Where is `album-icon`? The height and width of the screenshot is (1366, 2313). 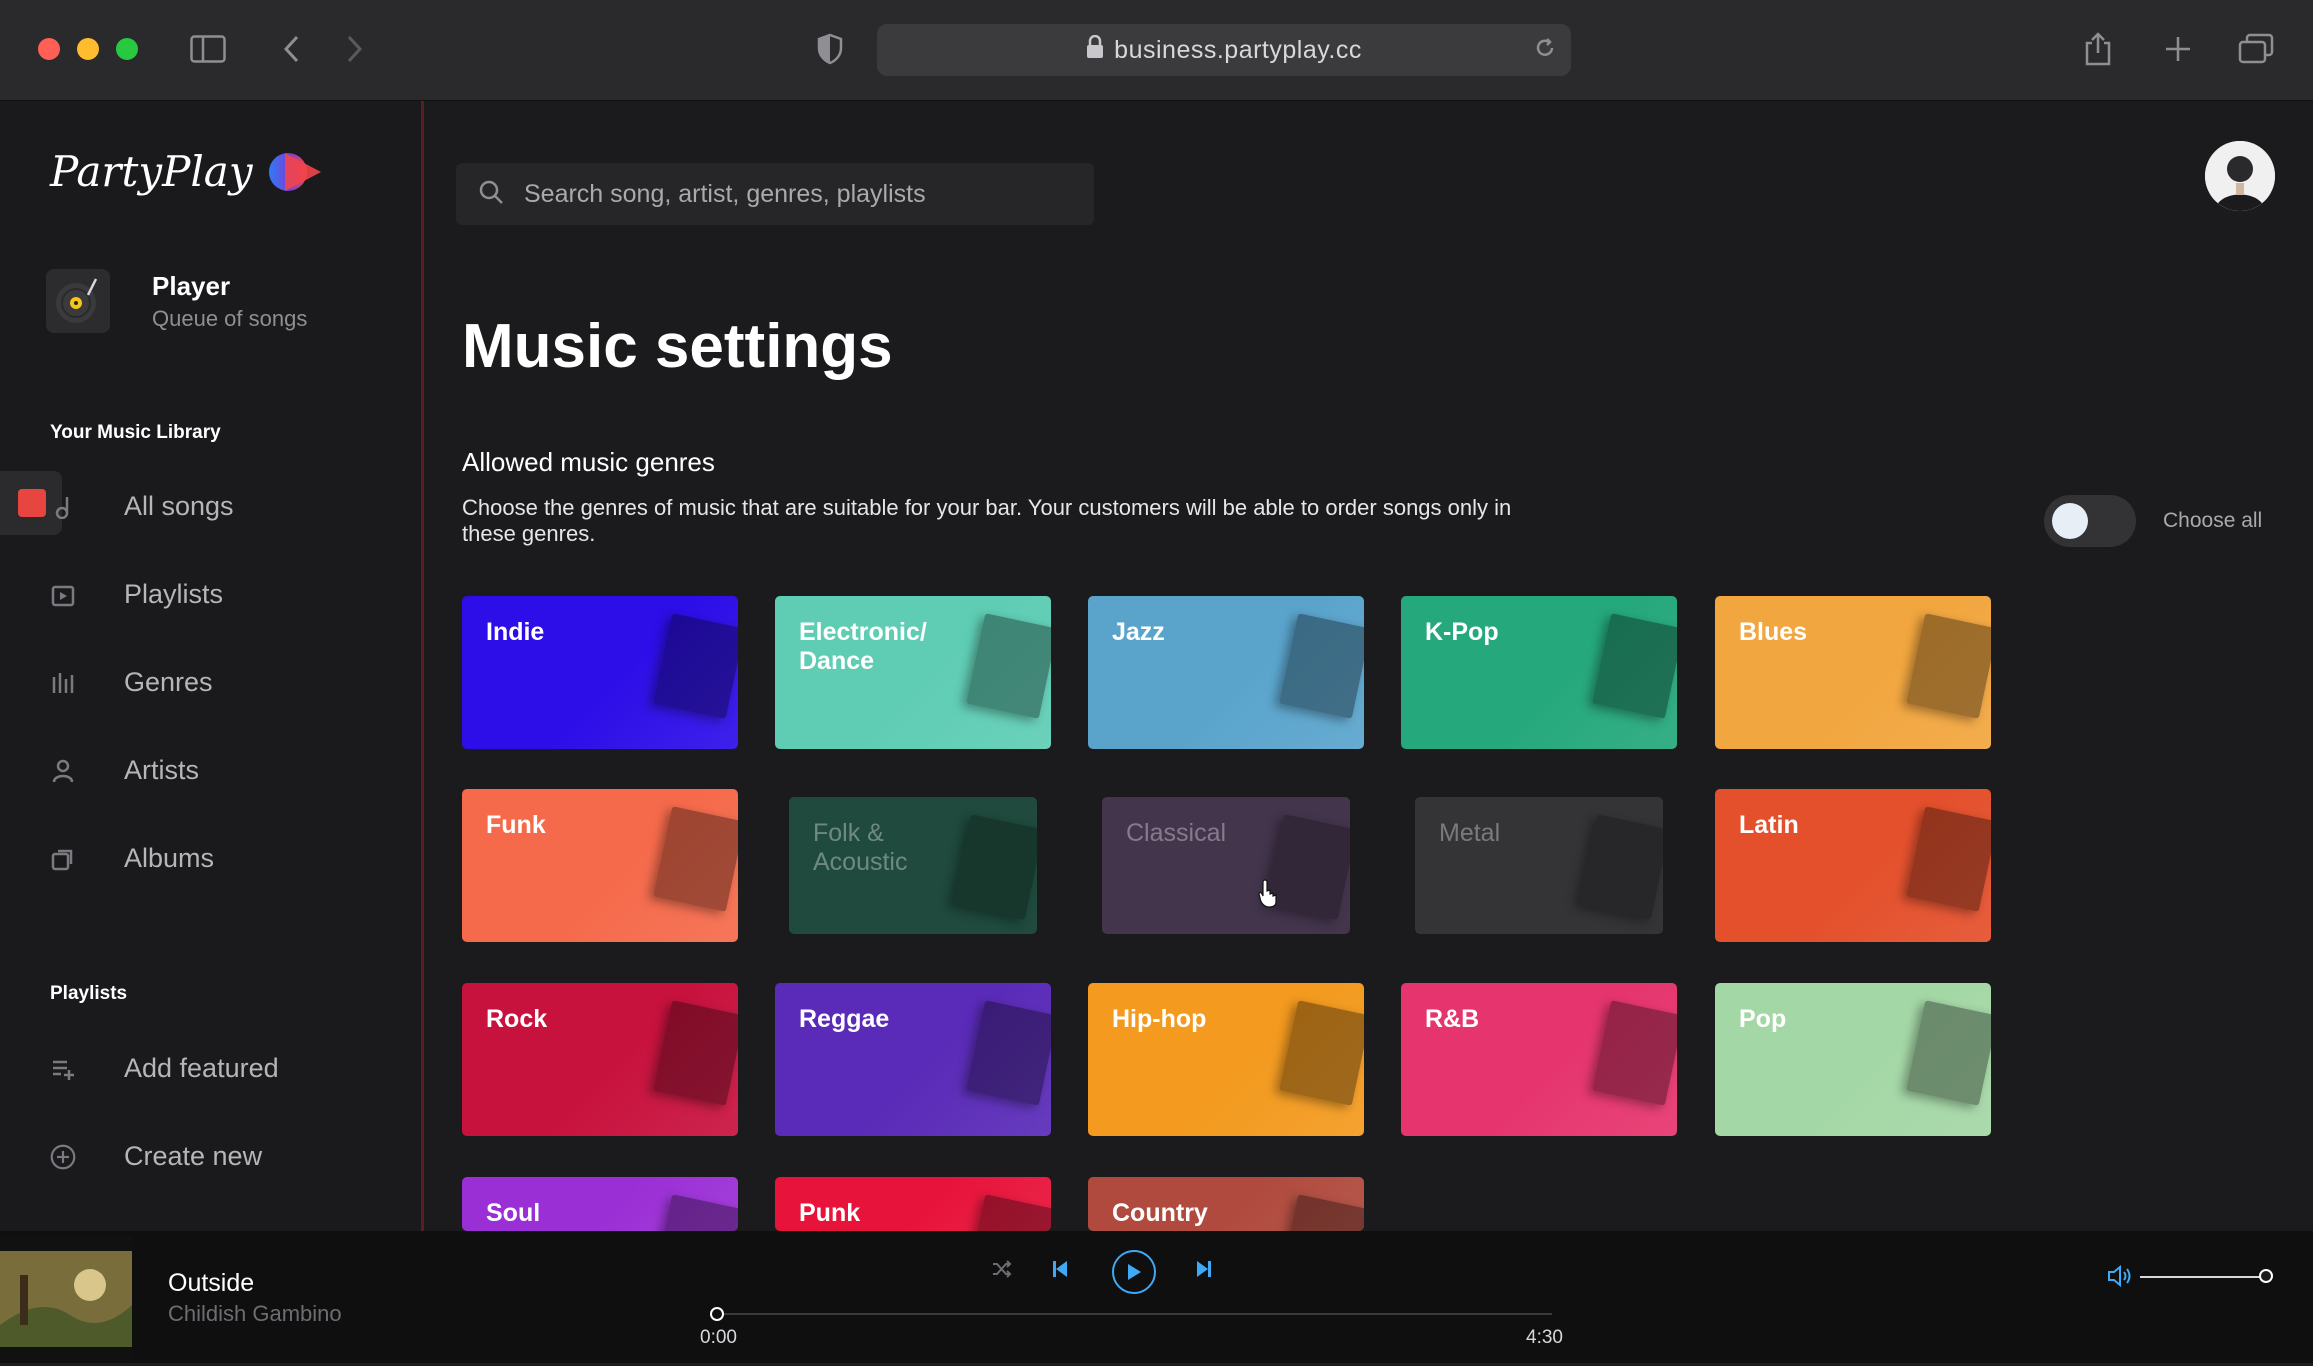 album-icon is located at coordinates (63, 859).